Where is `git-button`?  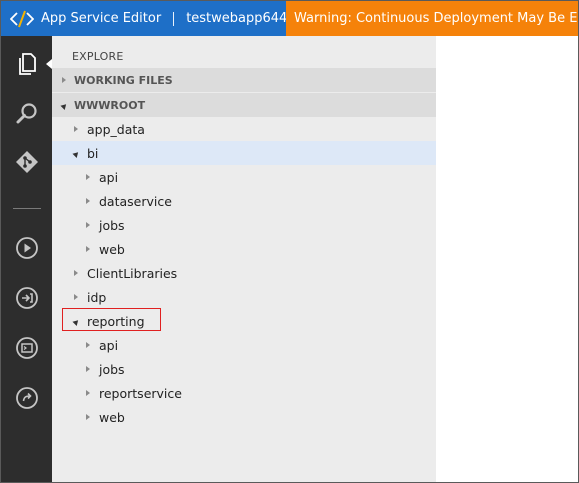 git-button is located at coordinates (26, 162).